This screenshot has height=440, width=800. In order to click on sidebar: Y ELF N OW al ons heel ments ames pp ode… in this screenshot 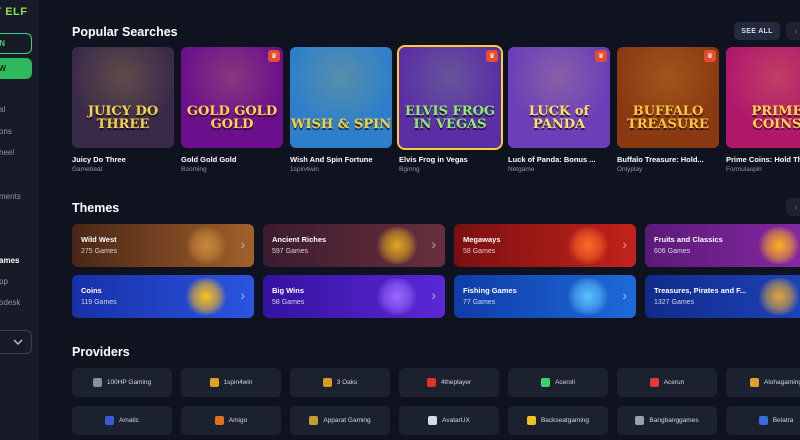, I will do `click(19, 220)`.